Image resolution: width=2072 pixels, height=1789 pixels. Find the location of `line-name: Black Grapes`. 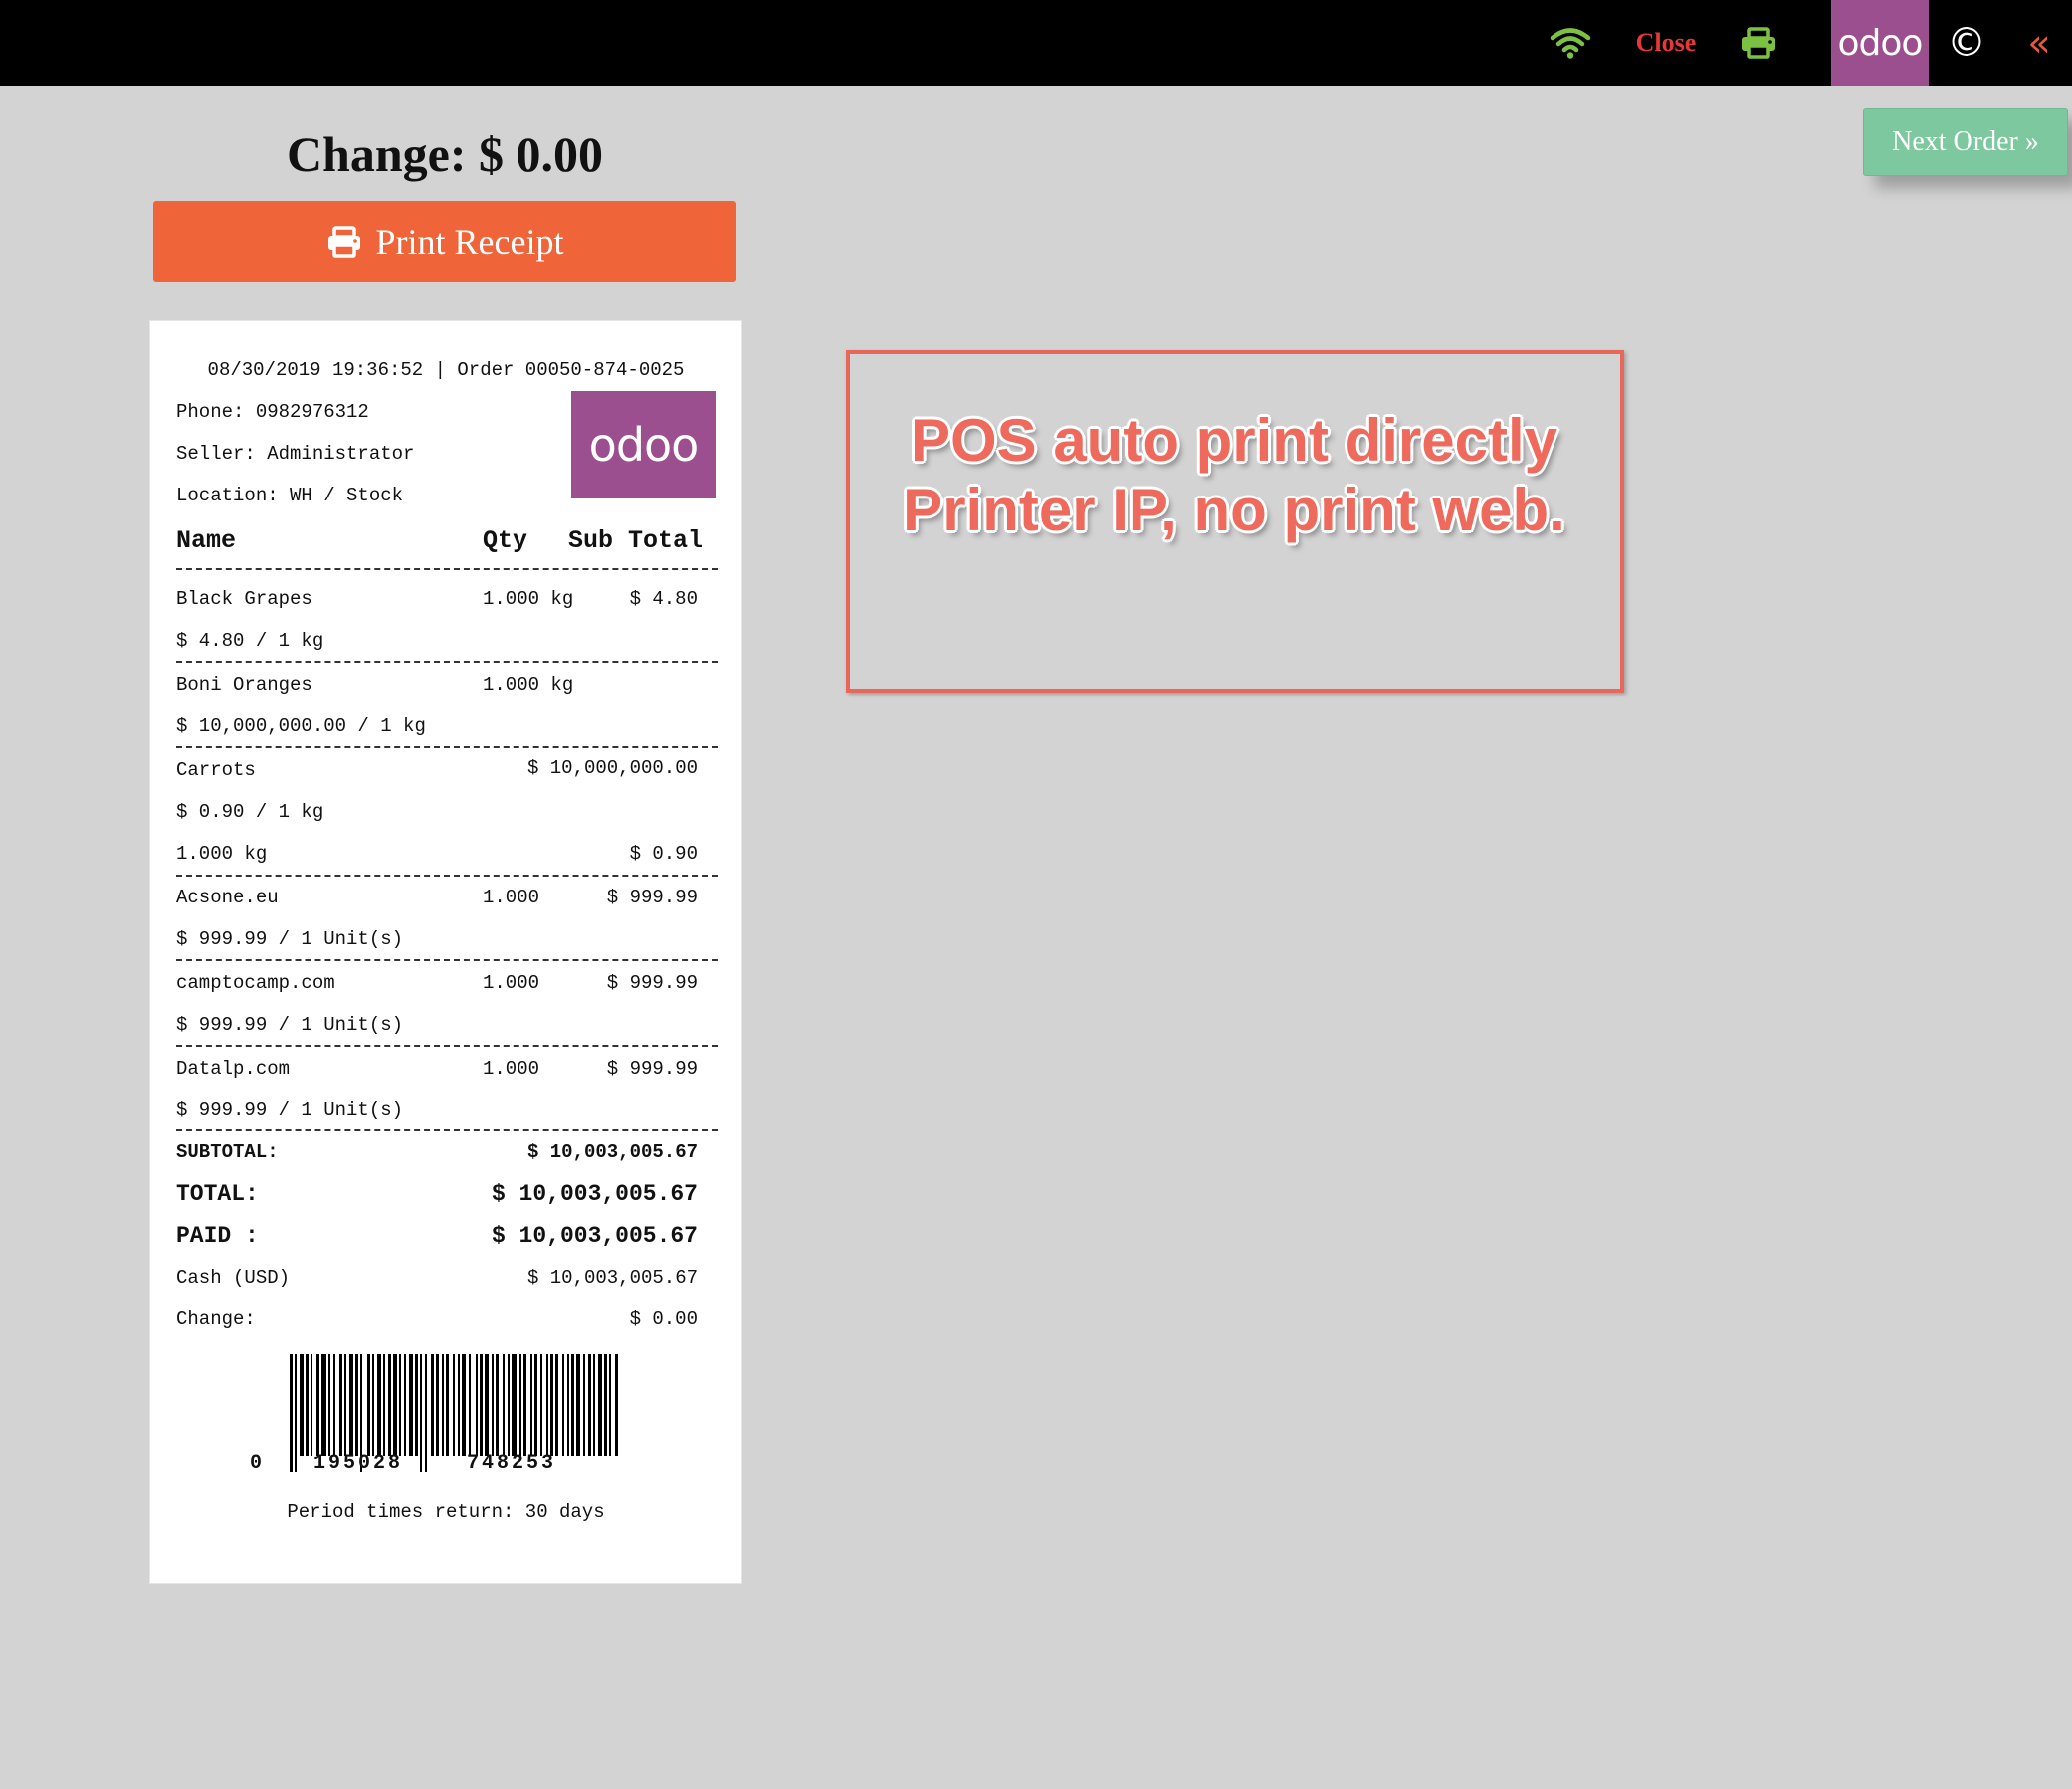

line-name: Black Grapes is located at coordinates (244, 599).